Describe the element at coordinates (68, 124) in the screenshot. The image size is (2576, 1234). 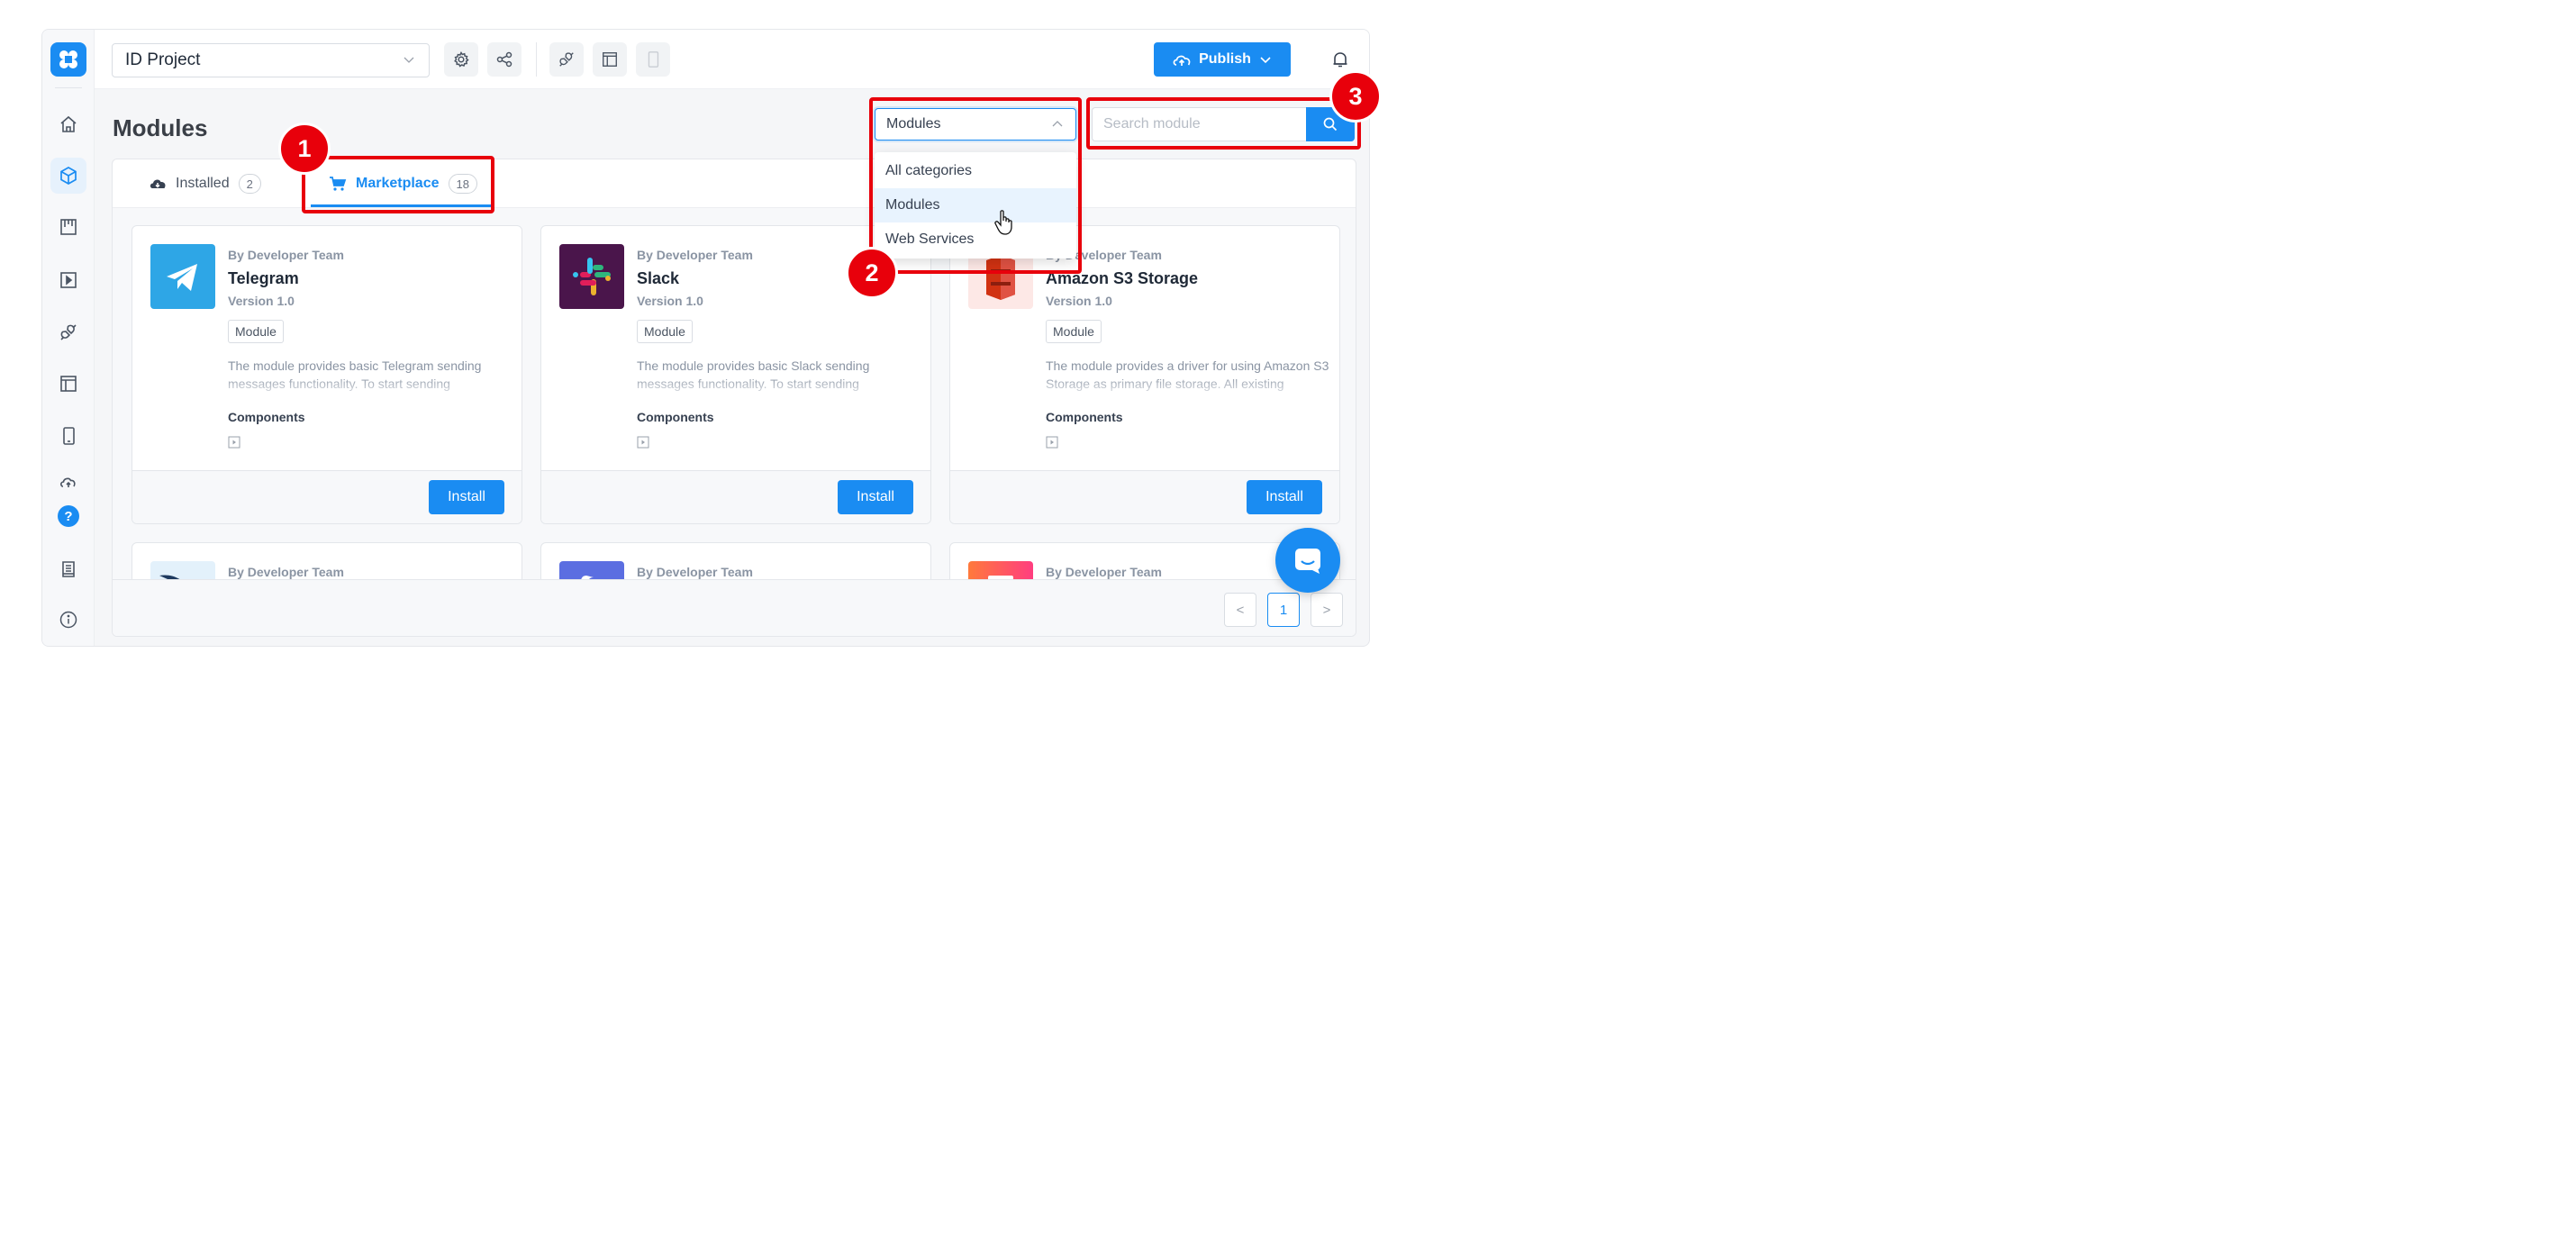
I see `home-icon` at that location.